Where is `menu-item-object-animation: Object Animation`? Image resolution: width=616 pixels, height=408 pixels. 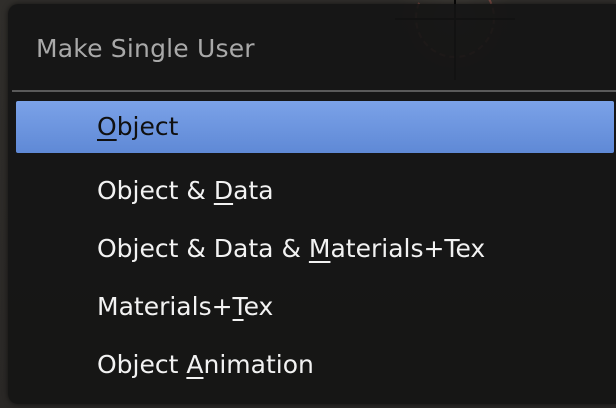
menu-item-object-animation: Object Animation is located at coordinates (315, 365).